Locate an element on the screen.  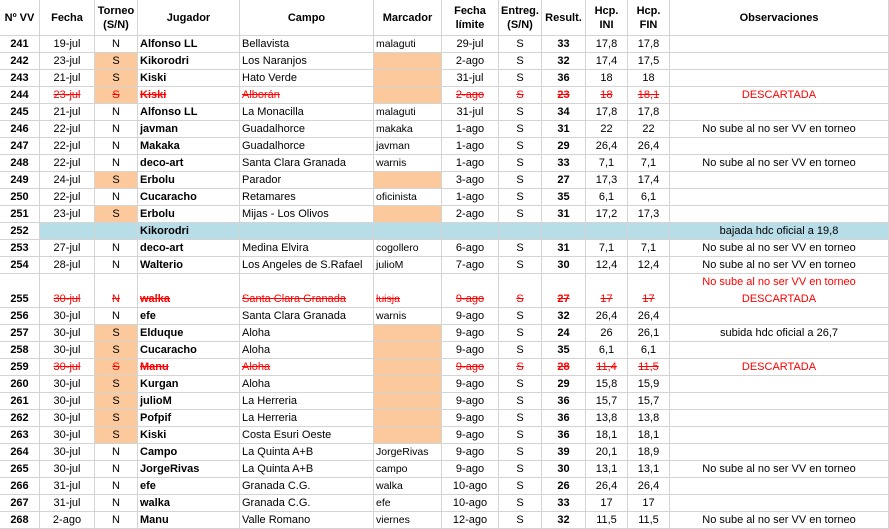
cell-fin: 26,1 is located at coordinates (649, 333).